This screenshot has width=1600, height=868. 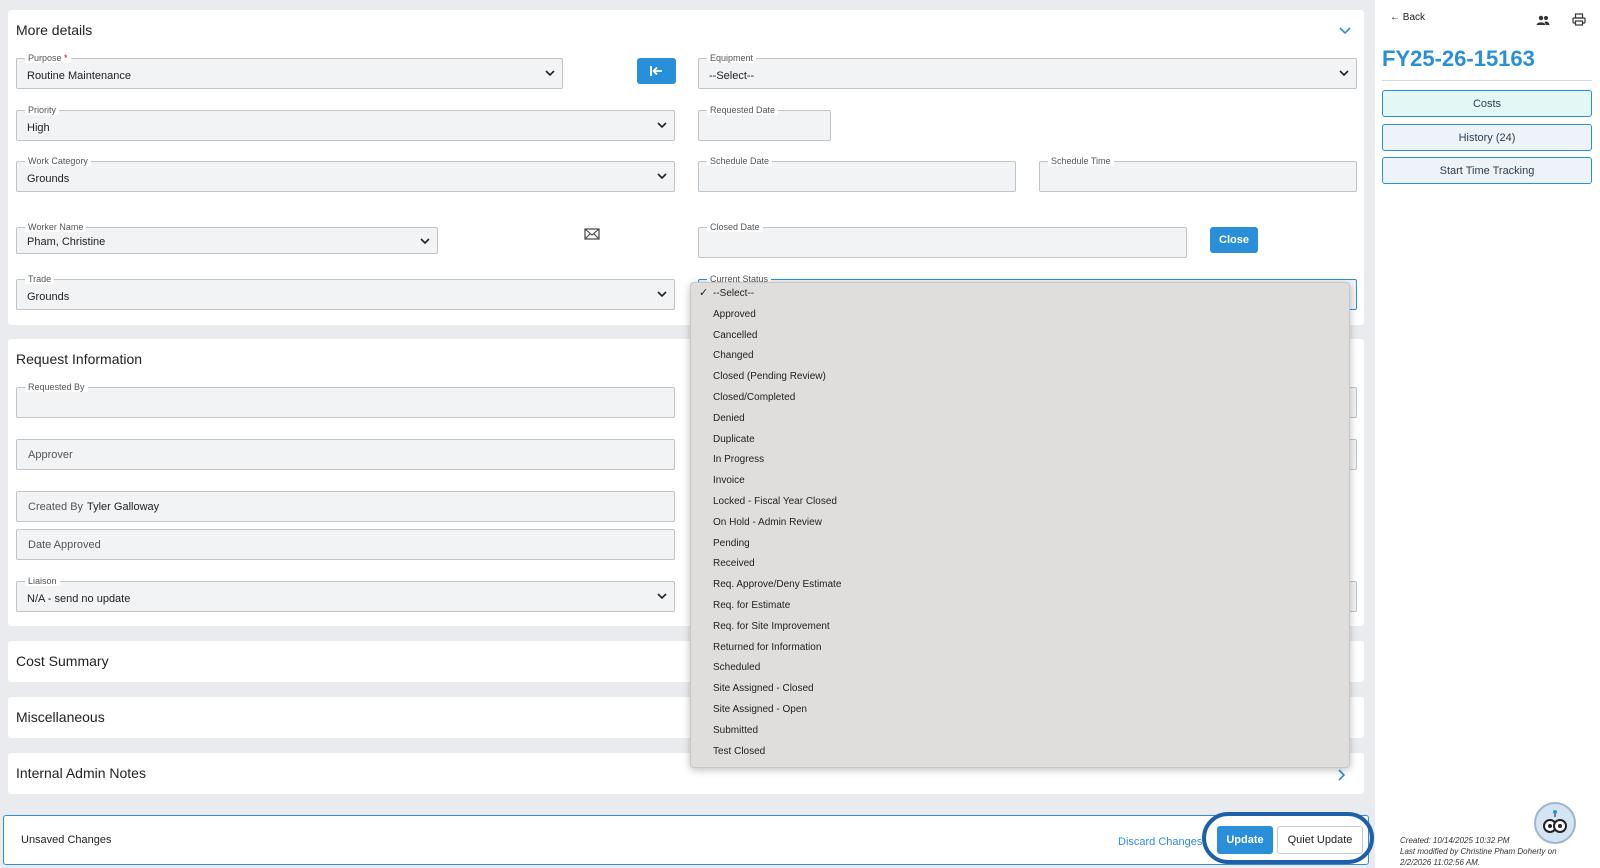 I want to click on created-by-label: Created By, so click(x=56, y=507).